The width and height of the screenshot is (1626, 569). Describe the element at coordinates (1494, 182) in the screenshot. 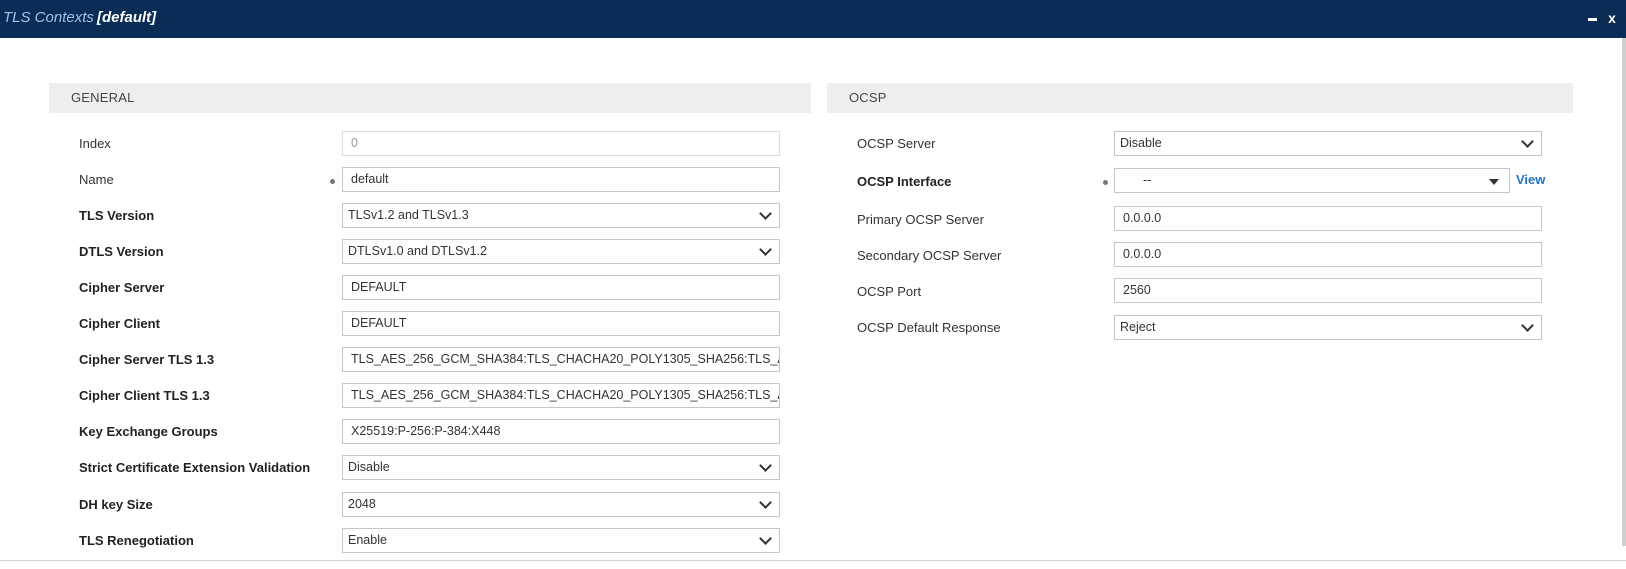

I see `caret-down-icon` at that location.